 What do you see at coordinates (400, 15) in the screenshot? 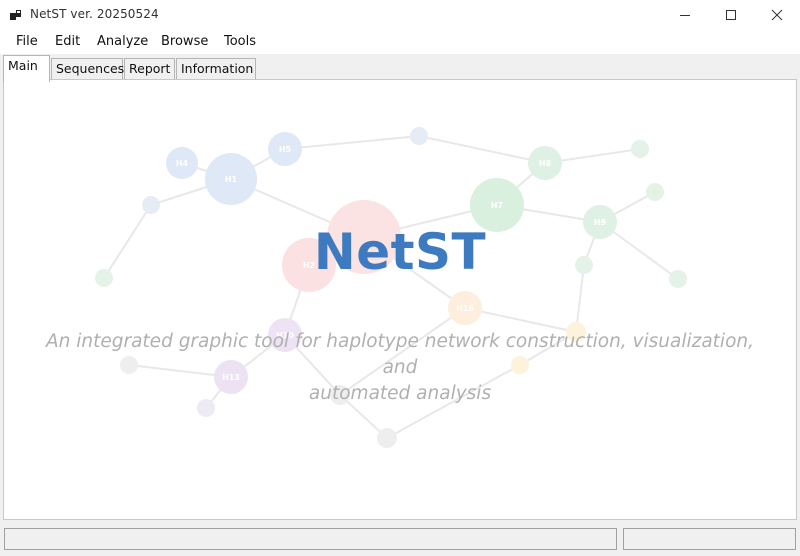
I see `title-bar: NetST ver. 20250524` at bounding box center [400, 15].